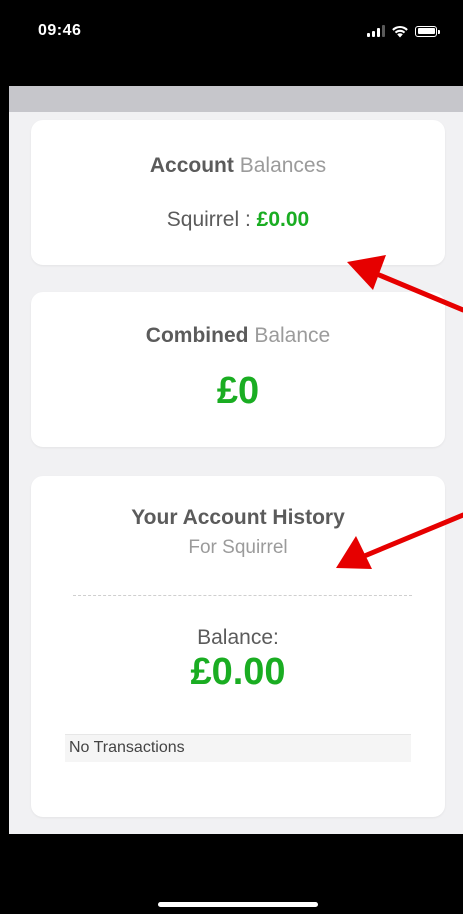 This screenshot has width=463, height=914. I want to click on combined-balance-title-bold: Combined, so click(197, 335).